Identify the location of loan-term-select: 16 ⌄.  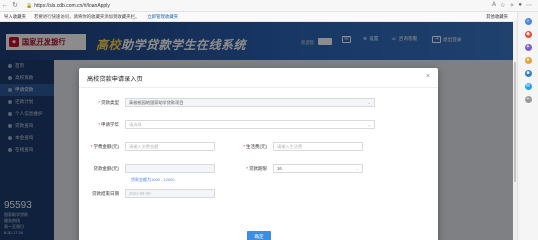
(318, 168).